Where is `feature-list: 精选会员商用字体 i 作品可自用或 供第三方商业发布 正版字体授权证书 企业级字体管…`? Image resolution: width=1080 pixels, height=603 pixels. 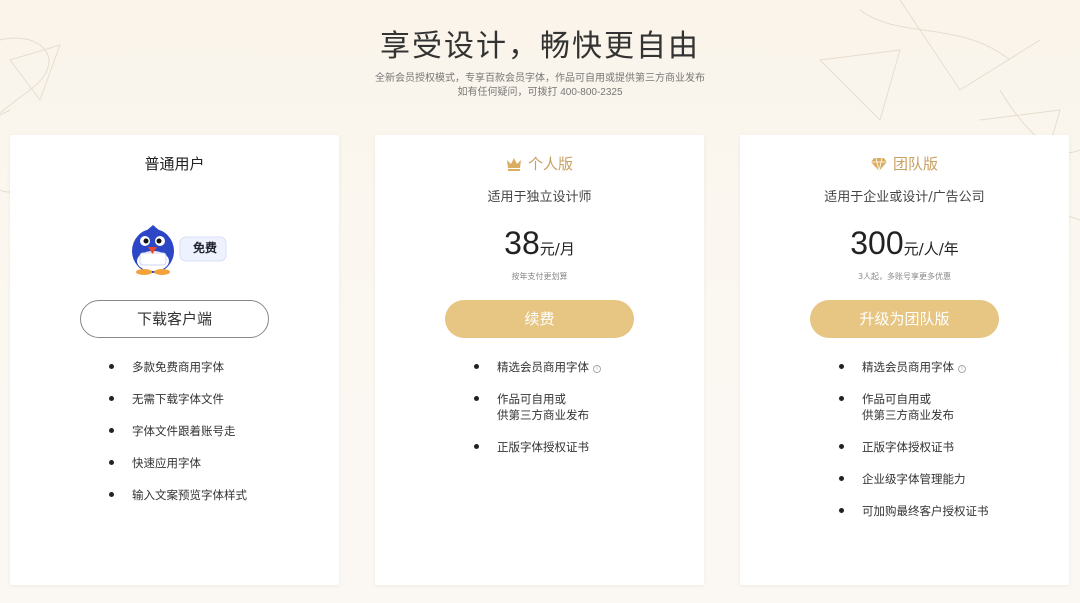
feature-list: 精选会员商用字体 i 作品可自用或 供第三方商业发布 正版字体授权证书 企业级字体管… is located at coordinates (948, 447).